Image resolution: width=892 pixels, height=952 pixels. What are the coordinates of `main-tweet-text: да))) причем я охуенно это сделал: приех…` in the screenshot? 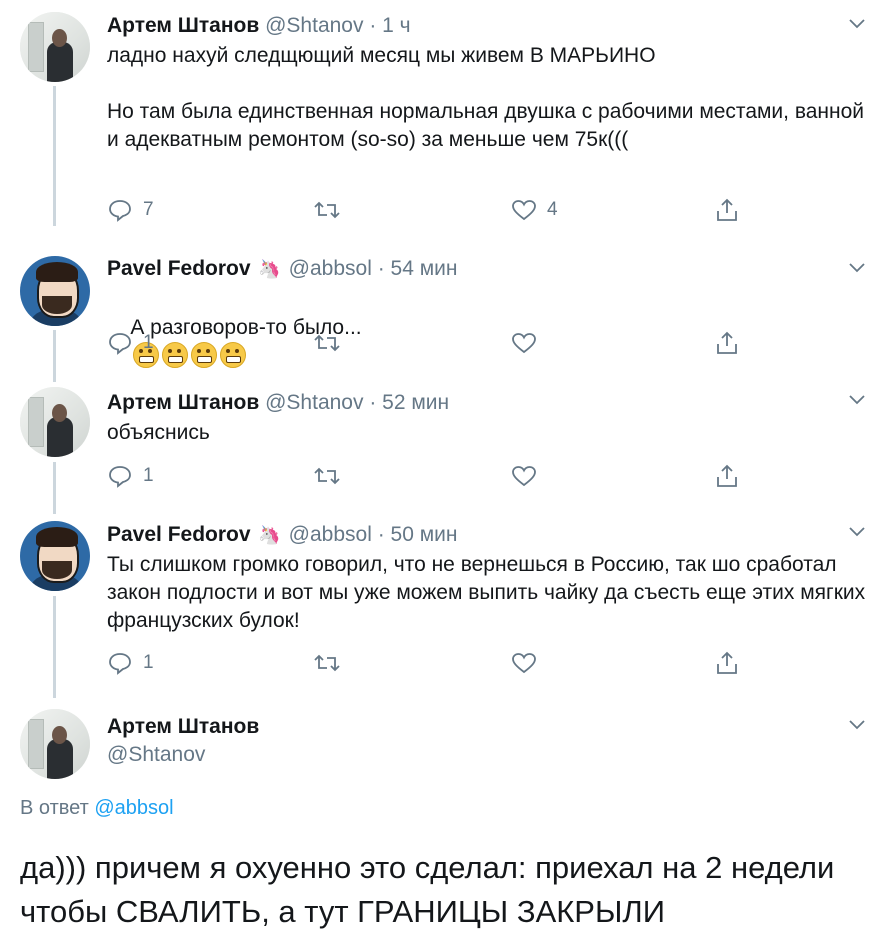 It's located at (427, 889).